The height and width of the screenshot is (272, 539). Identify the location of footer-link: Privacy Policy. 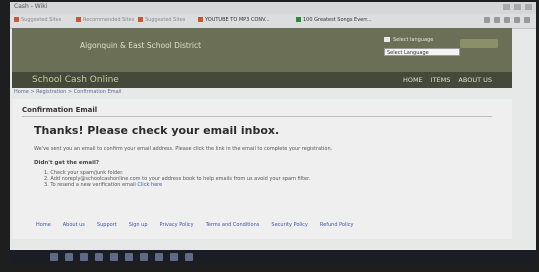
(177, 225).